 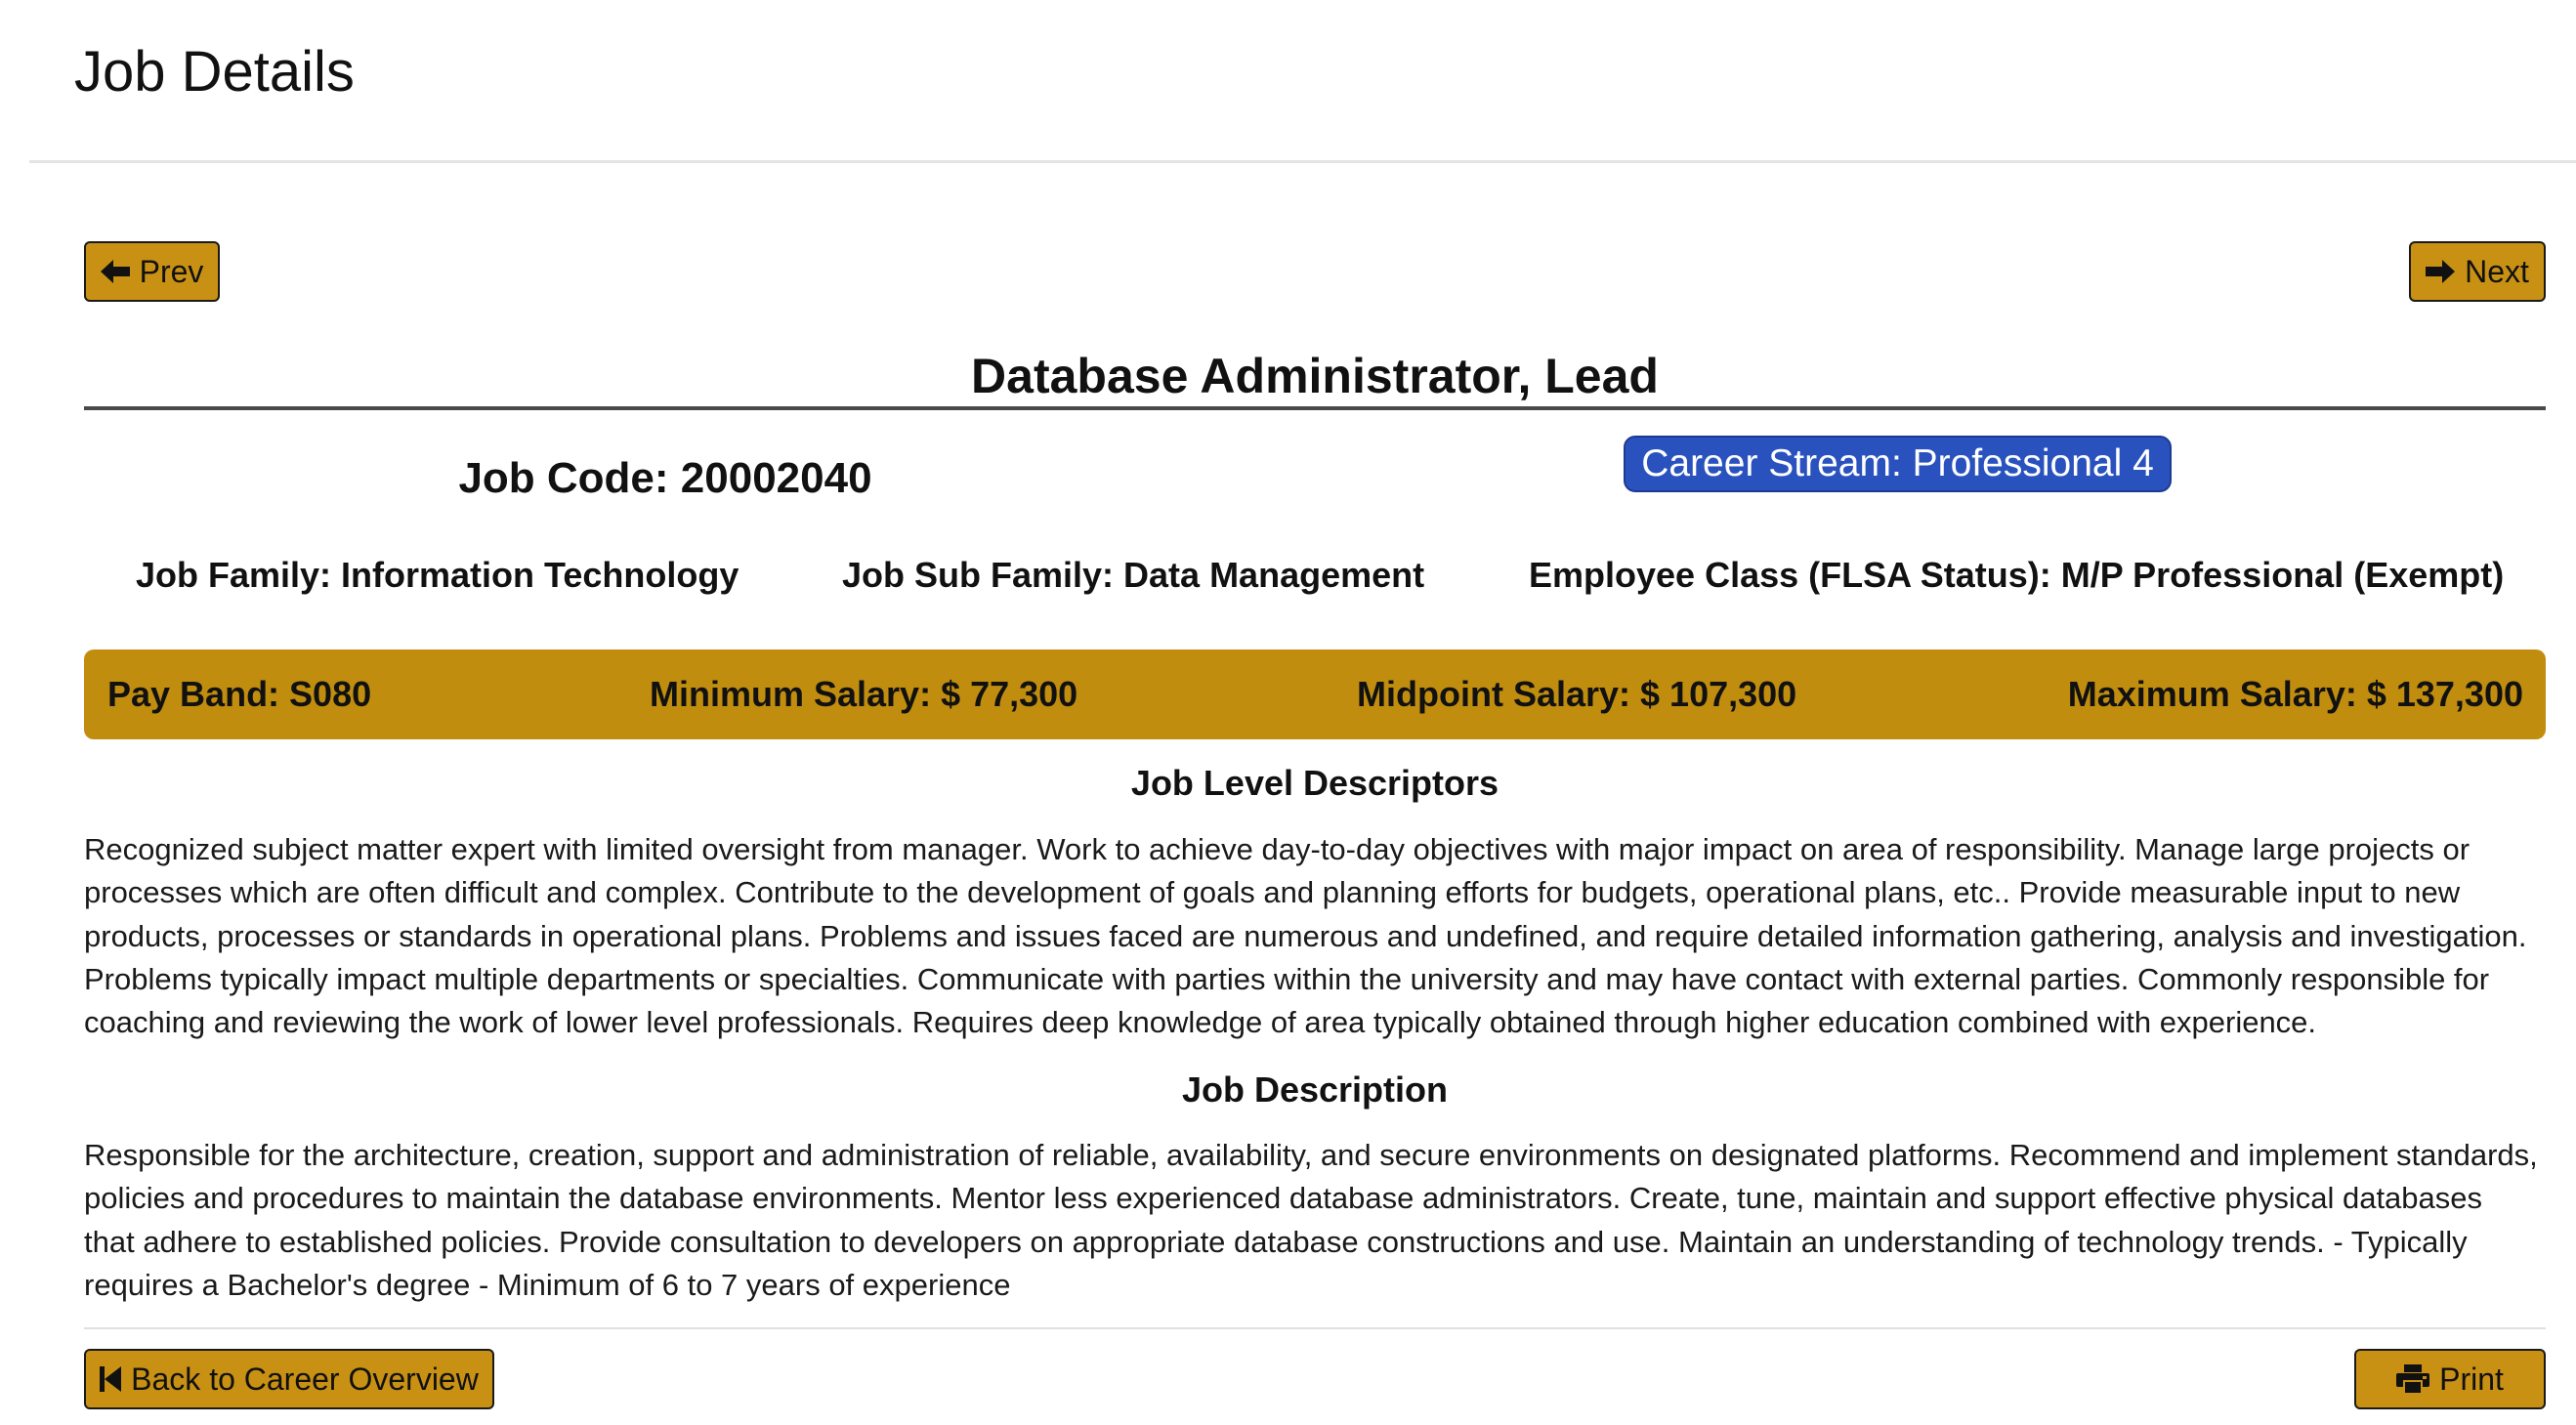 What do you see at coordinates (305, 1379) in the screenshot?
I see `back-button-label: Back to Career Overview` at bounding box center [305, 1379].